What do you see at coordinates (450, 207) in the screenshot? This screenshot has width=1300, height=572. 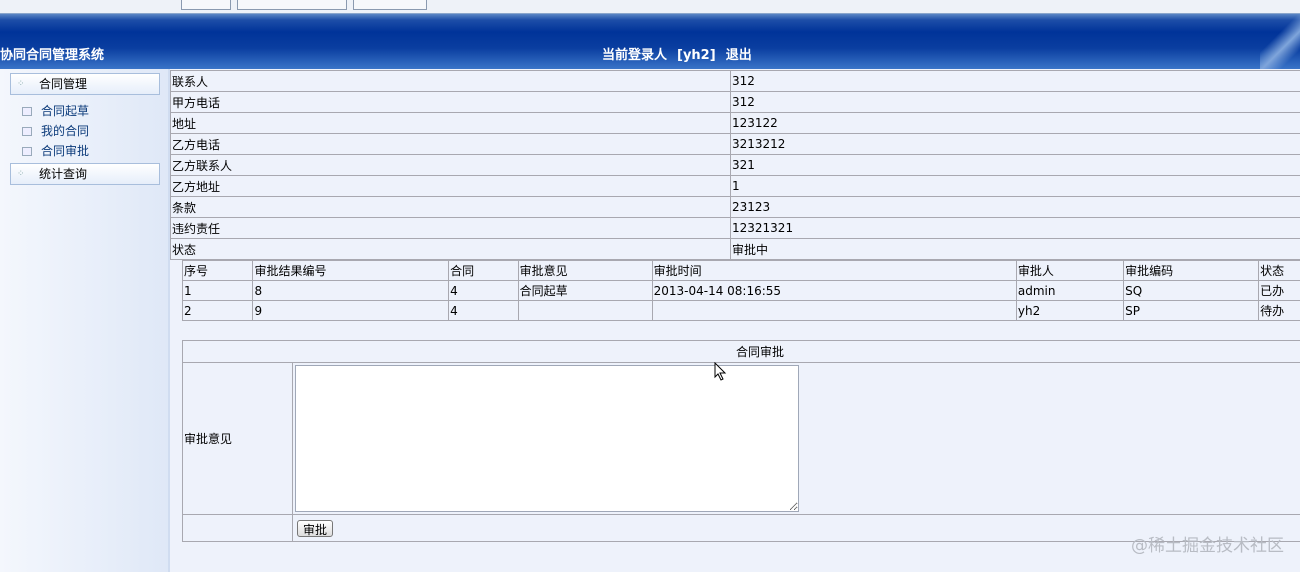 I see `info-label: 条款` at bounding box center [450, 207].